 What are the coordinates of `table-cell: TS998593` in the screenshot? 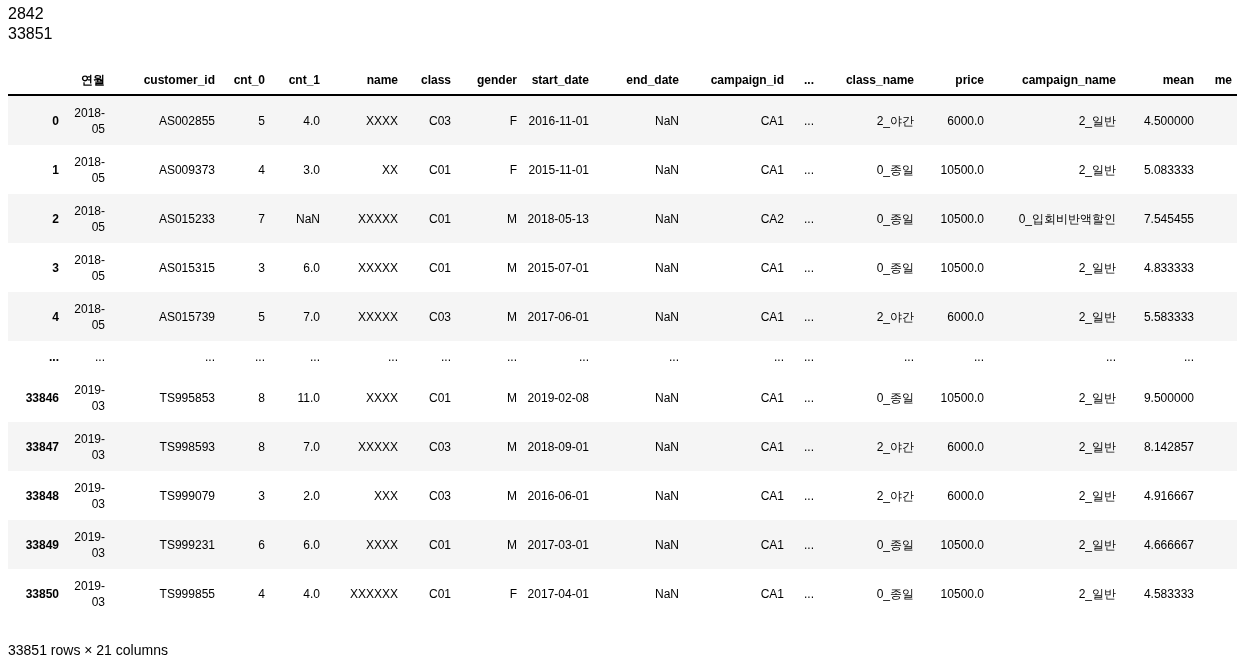 It's located at (165, 446).